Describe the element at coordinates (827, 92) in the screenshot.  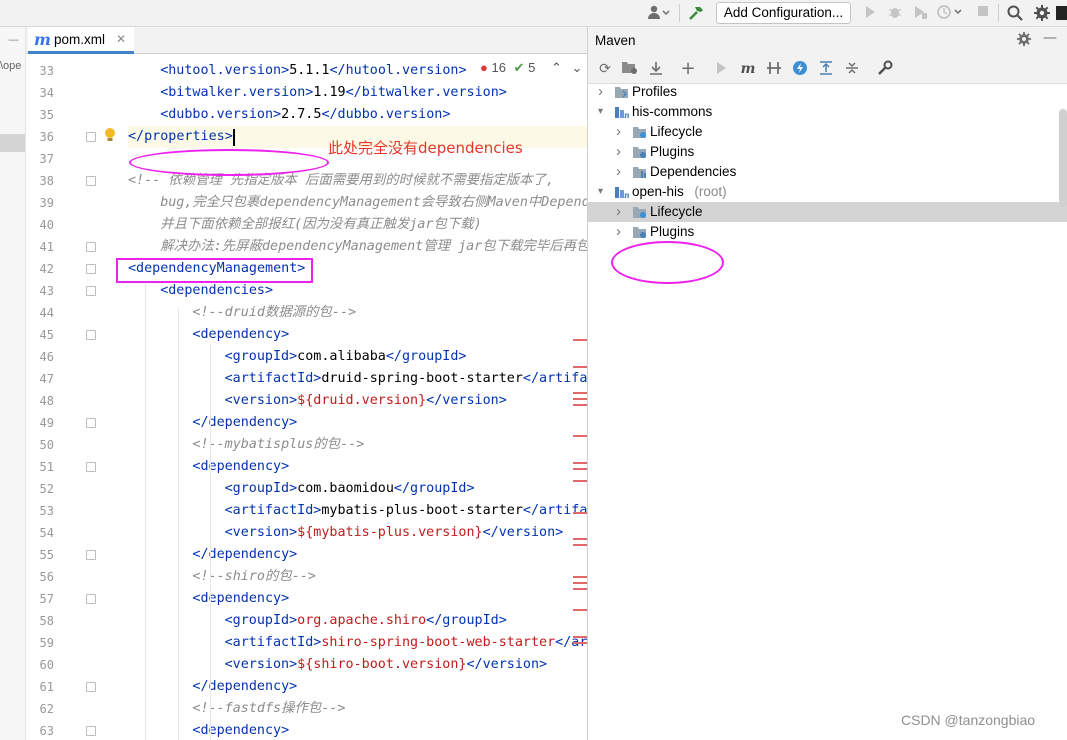
I see `maven-tree-node: ›Profiles` at that location.